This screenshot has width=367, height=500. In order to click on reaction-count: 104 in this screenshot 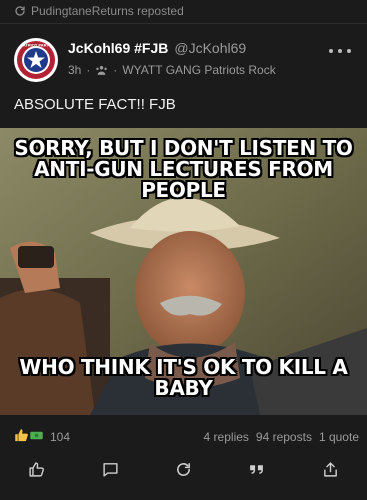, I will do `click(60, 437)`.